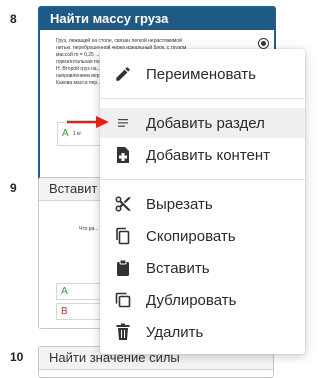 The height and width of the screenshot is (378, 320). I want to click on menu-item-label: Дублировать, so click(191, 300).